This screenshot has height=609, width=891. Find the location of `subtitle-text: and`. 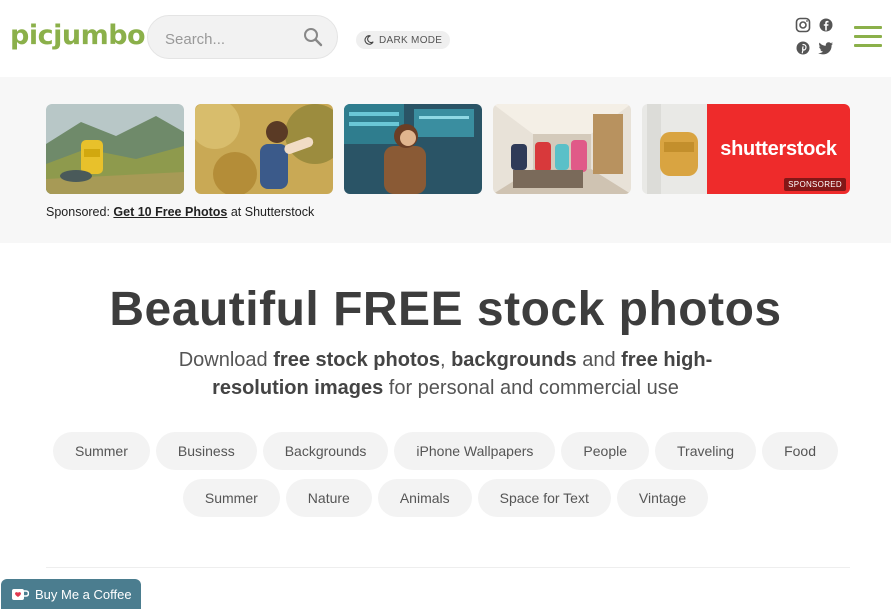

subtitle-text: and is located at coordinates (599, 360).